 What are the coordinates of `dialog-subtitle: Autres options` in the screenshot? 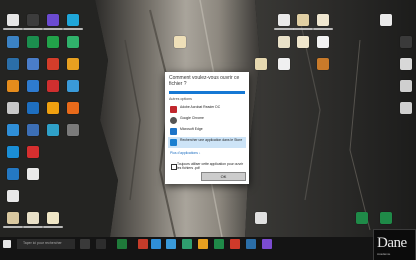 It's located at (180, 99).